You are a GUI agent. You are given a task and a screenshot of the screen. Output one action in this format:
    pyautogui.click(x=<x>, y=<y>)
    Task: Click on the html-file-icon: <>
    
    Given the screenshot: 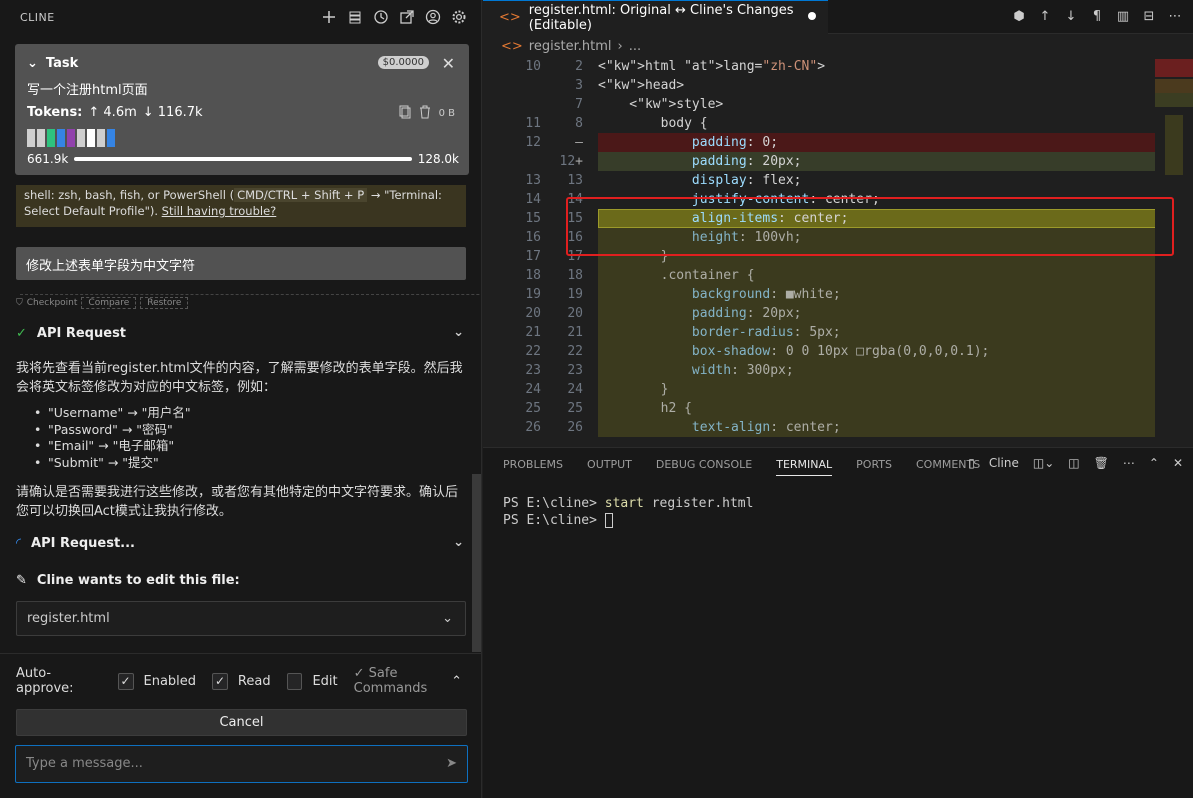 What is the action you would take?
    pyautogui.click(x=512, y=46)
    